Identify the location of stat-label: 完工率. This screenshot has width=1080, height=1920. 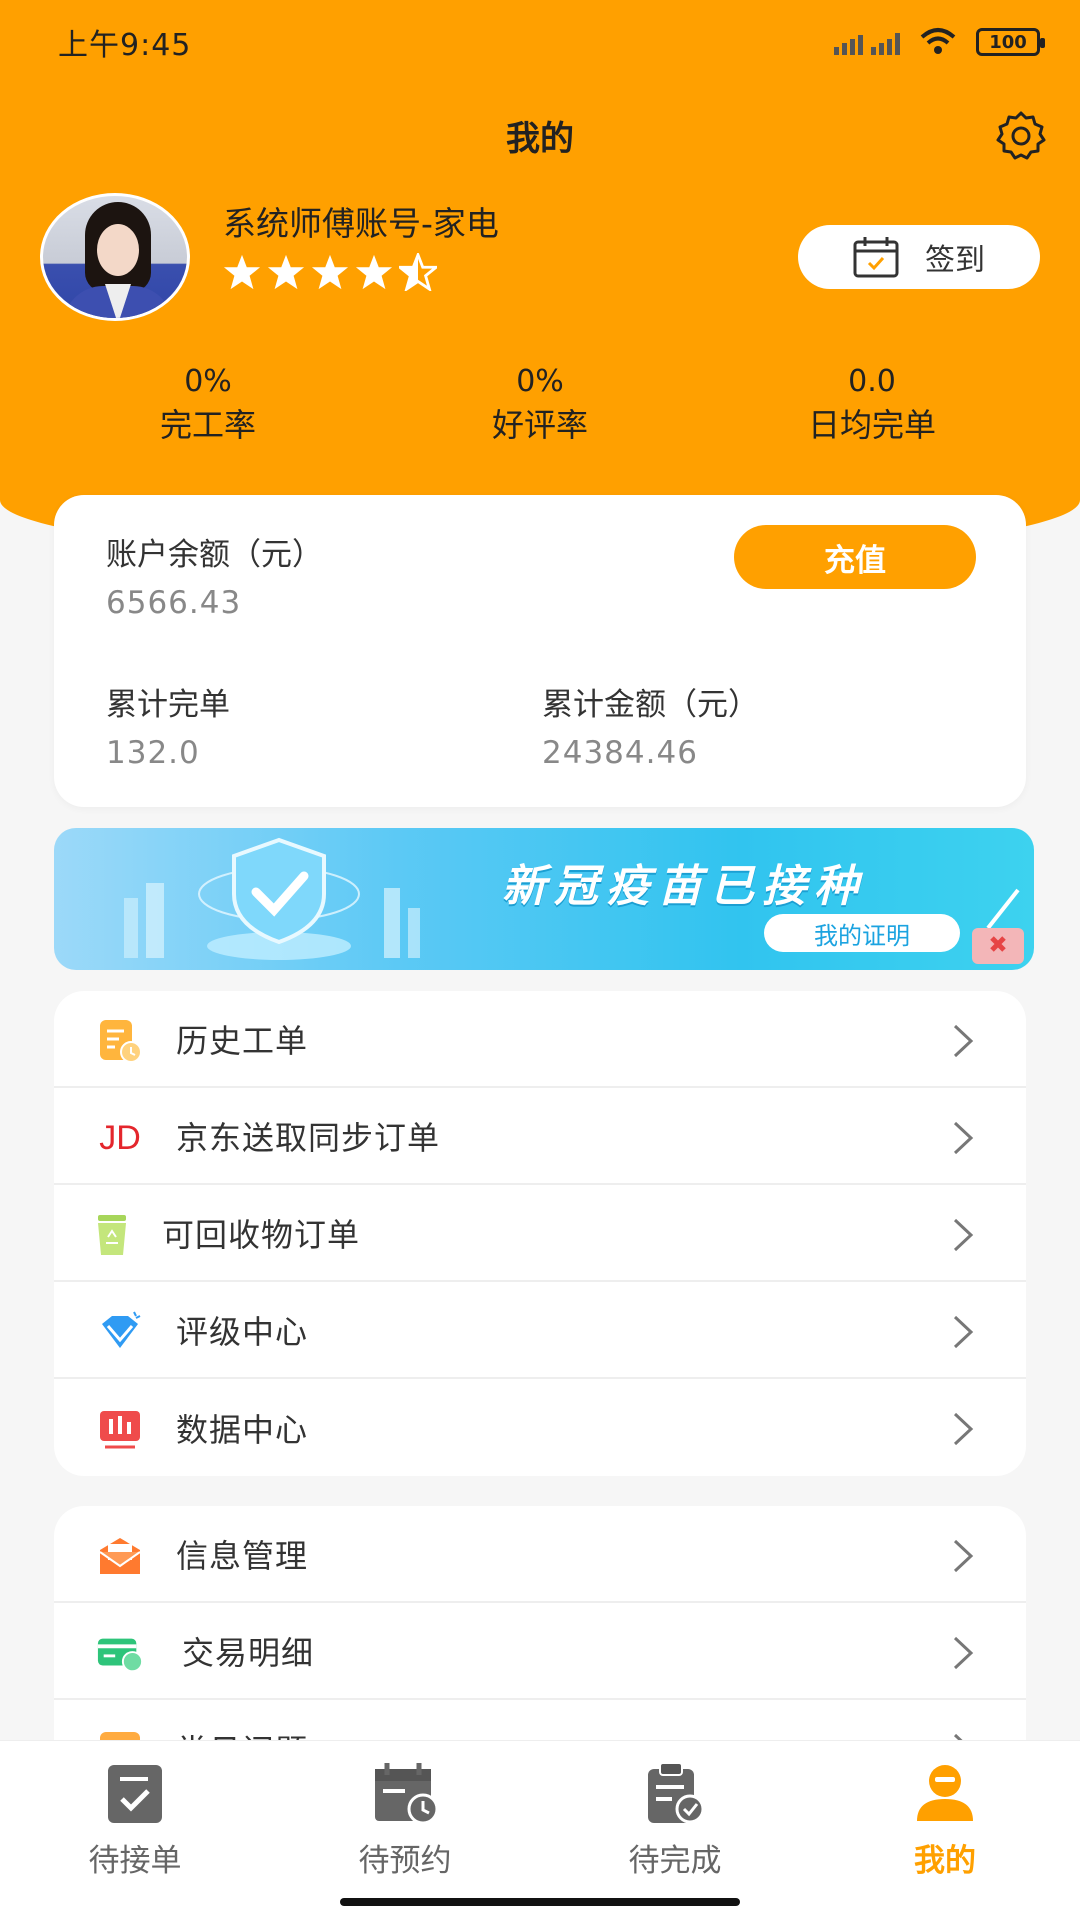
(207, 425).